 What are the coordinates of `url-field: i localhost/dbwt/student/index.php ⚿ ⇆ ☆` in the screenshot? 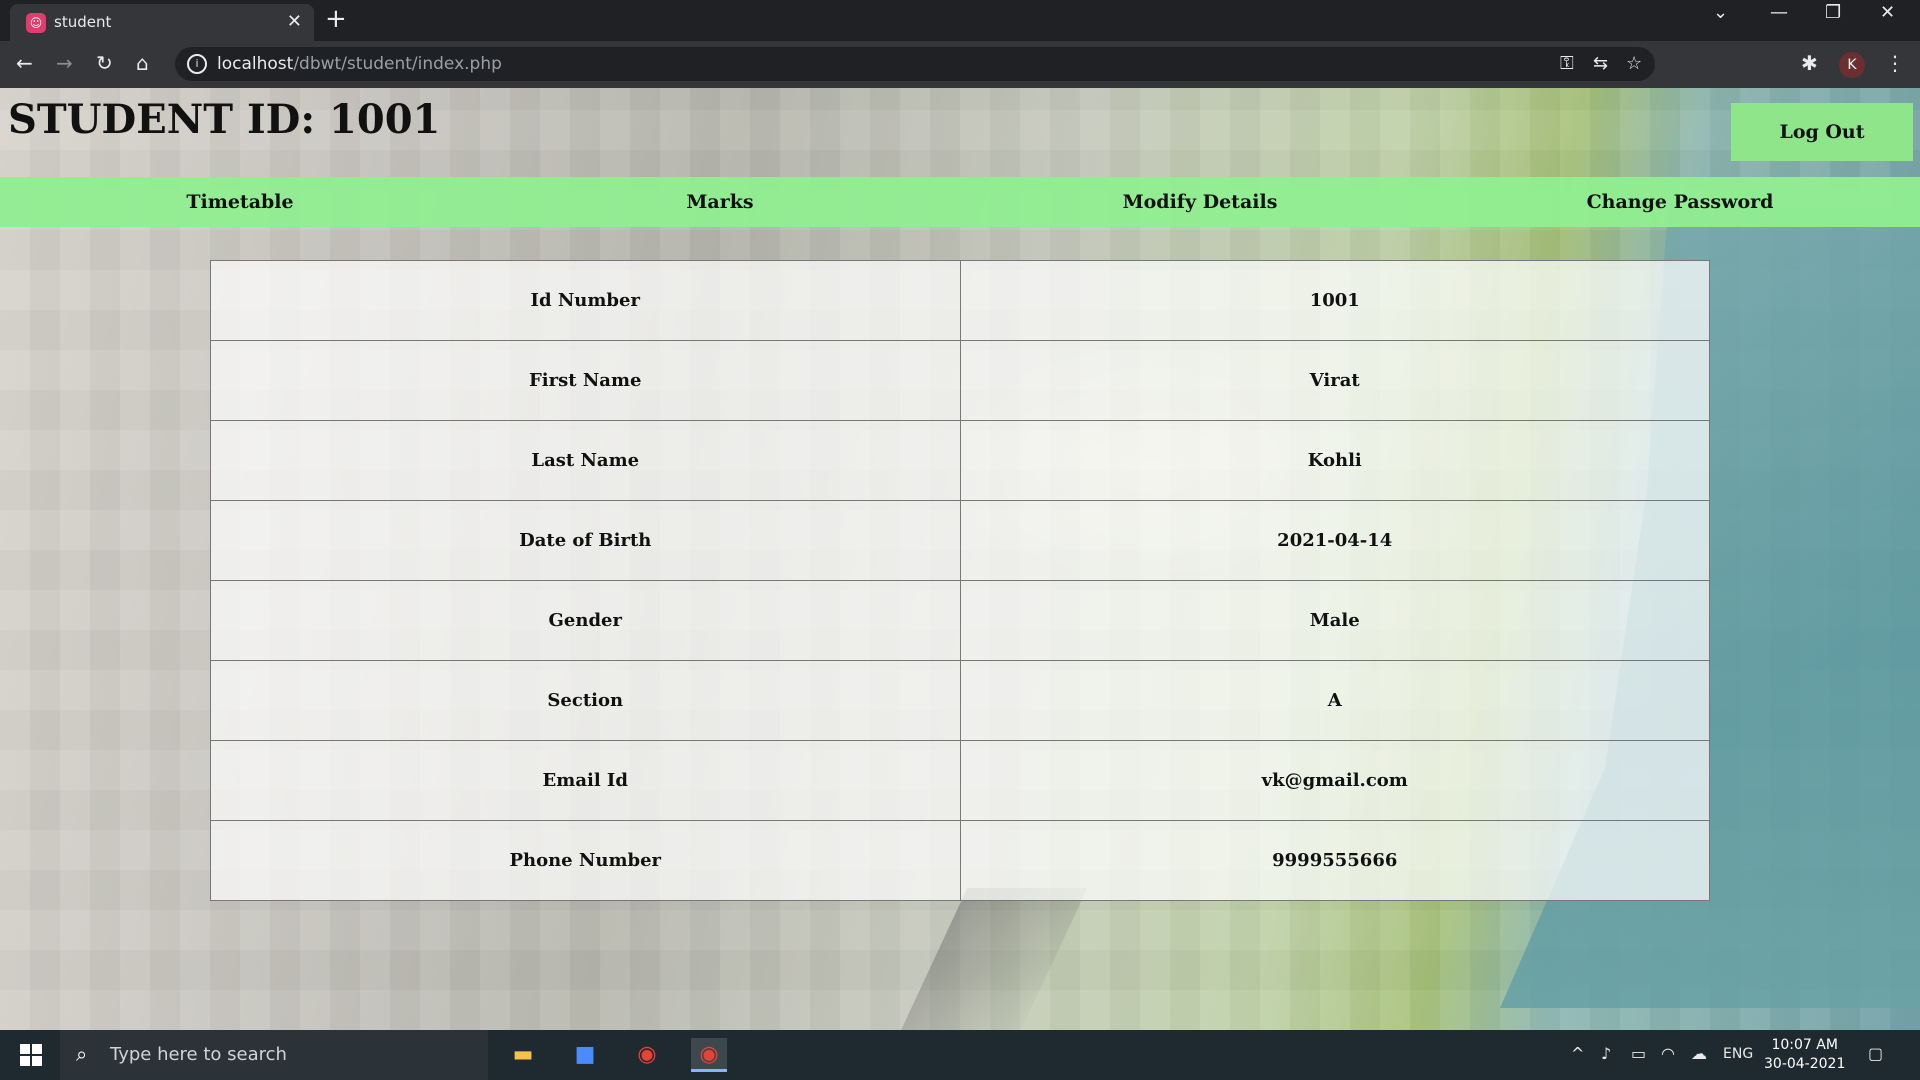 It's located at (915, 64).